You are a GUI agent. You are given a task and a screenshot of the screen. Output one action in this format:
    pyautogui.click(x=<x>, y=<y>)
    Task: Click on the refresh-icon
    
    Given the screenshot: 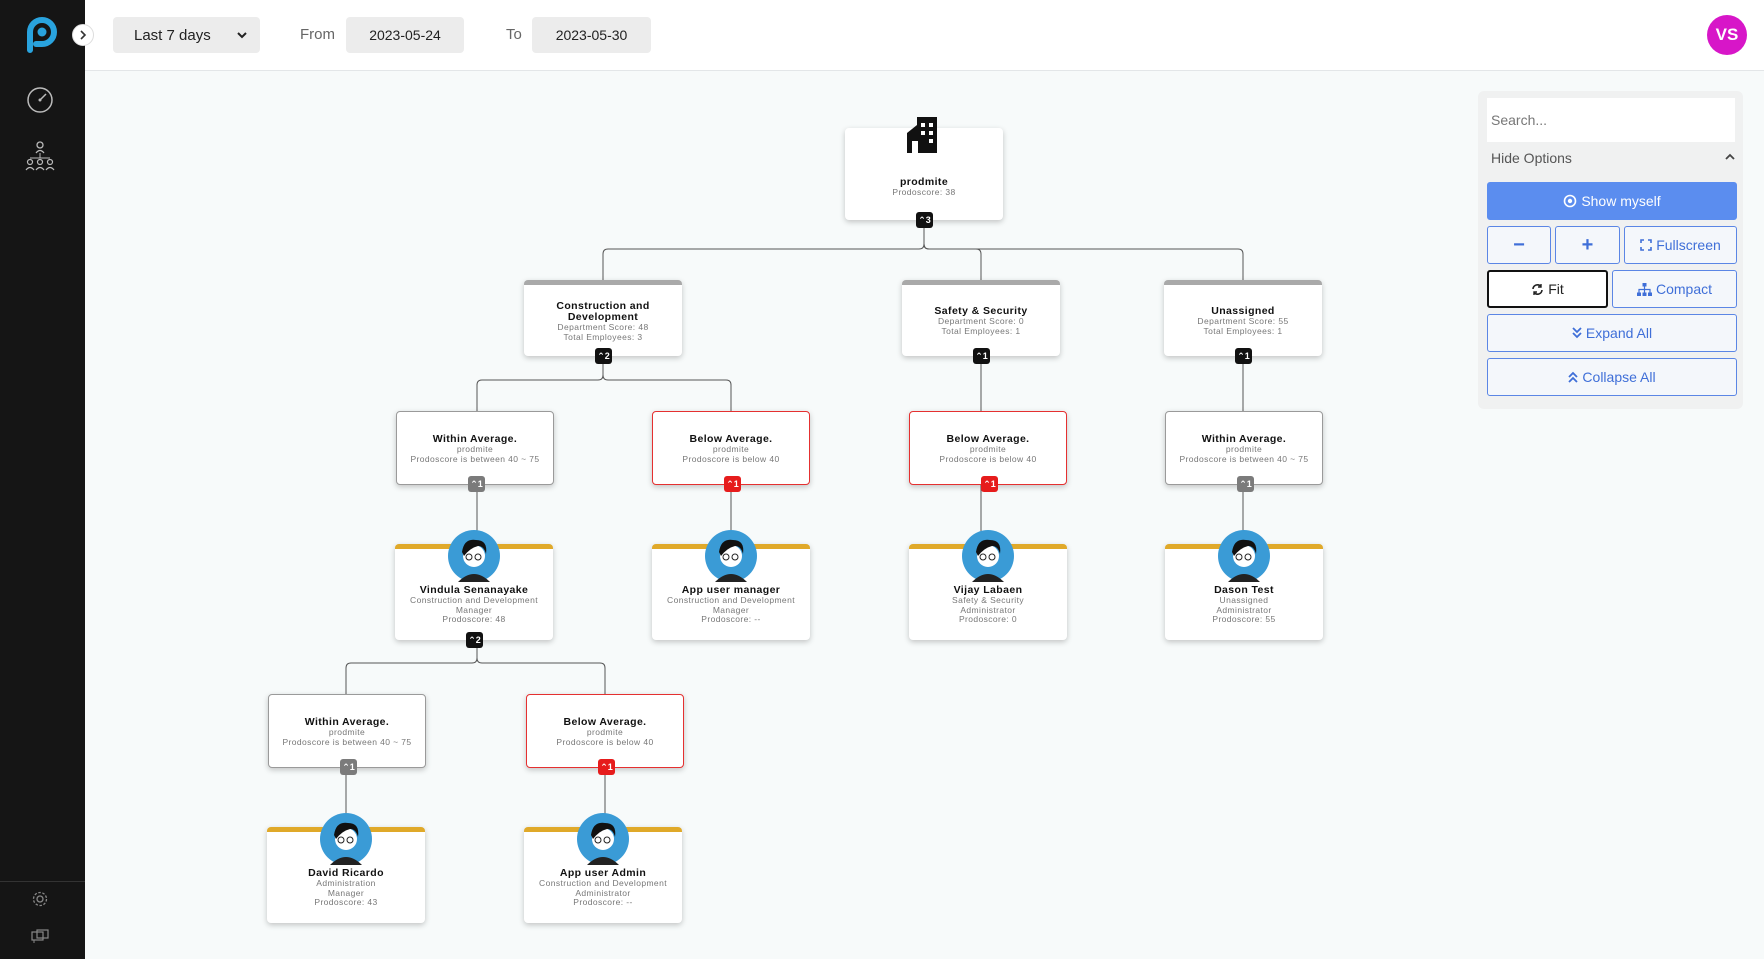 What is the action you would take?
    pyautogui.click(x=1538, y=289)
    